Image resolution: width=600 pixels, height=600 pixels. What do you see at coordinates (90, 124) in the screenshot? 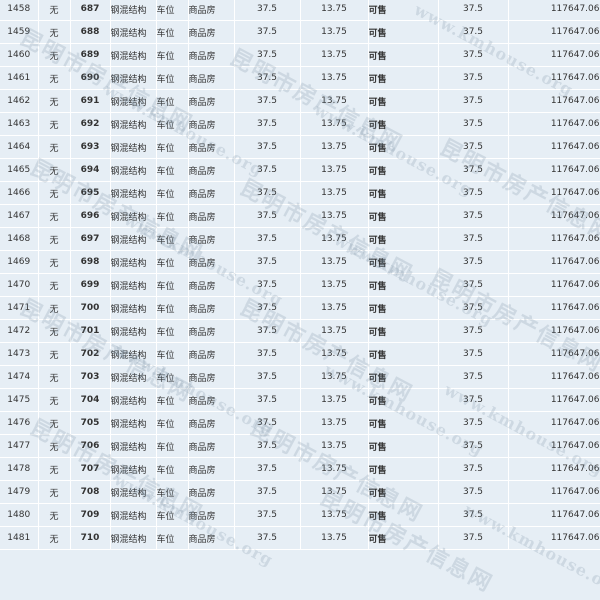
I see `room-number-link: 692` at bounding box center [90, 124].